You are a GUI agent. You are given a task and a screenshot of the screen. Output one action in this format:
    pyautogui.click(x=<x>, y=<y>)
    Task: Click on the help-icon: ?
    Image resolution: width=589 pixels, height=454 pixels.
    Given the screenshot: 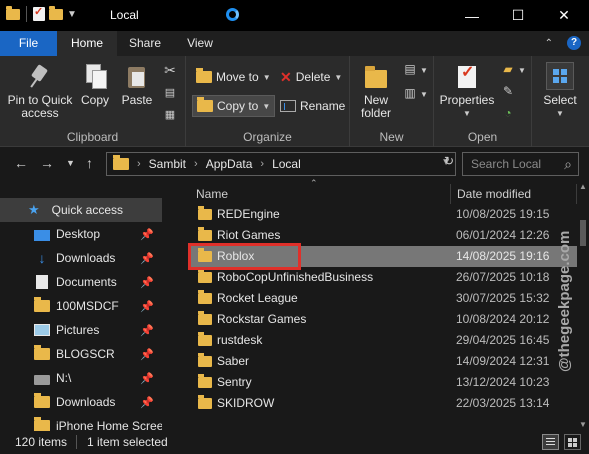 What is the action you would take?
    pyautogui.click(x=574, y=43)
    